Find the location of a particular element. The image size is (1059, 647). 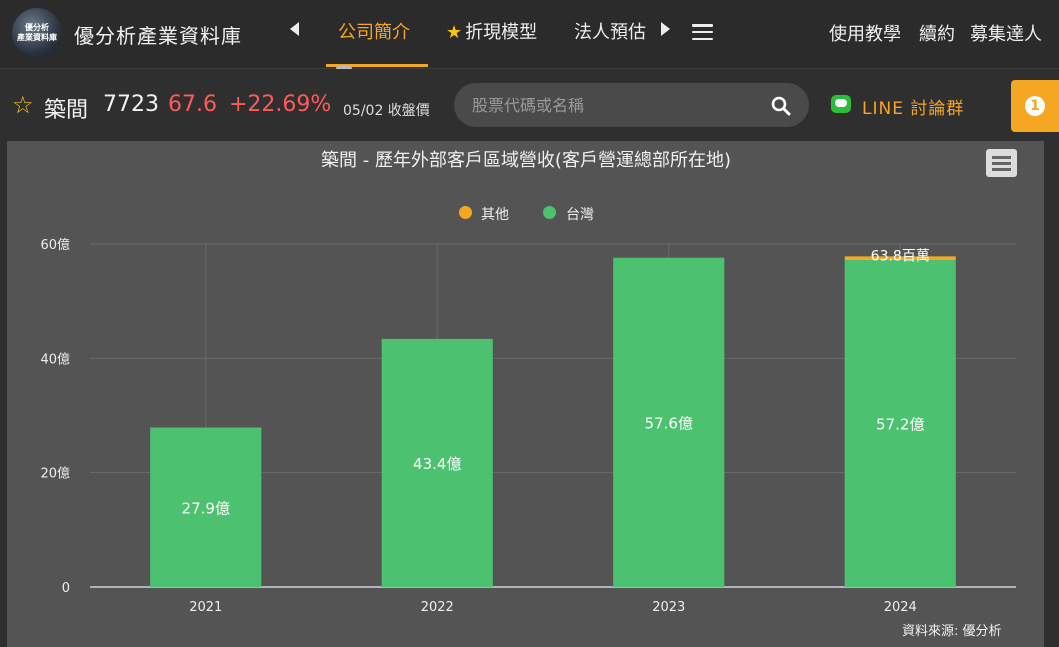

x-tick-label: 2021 is located at coordinates (205, 607).